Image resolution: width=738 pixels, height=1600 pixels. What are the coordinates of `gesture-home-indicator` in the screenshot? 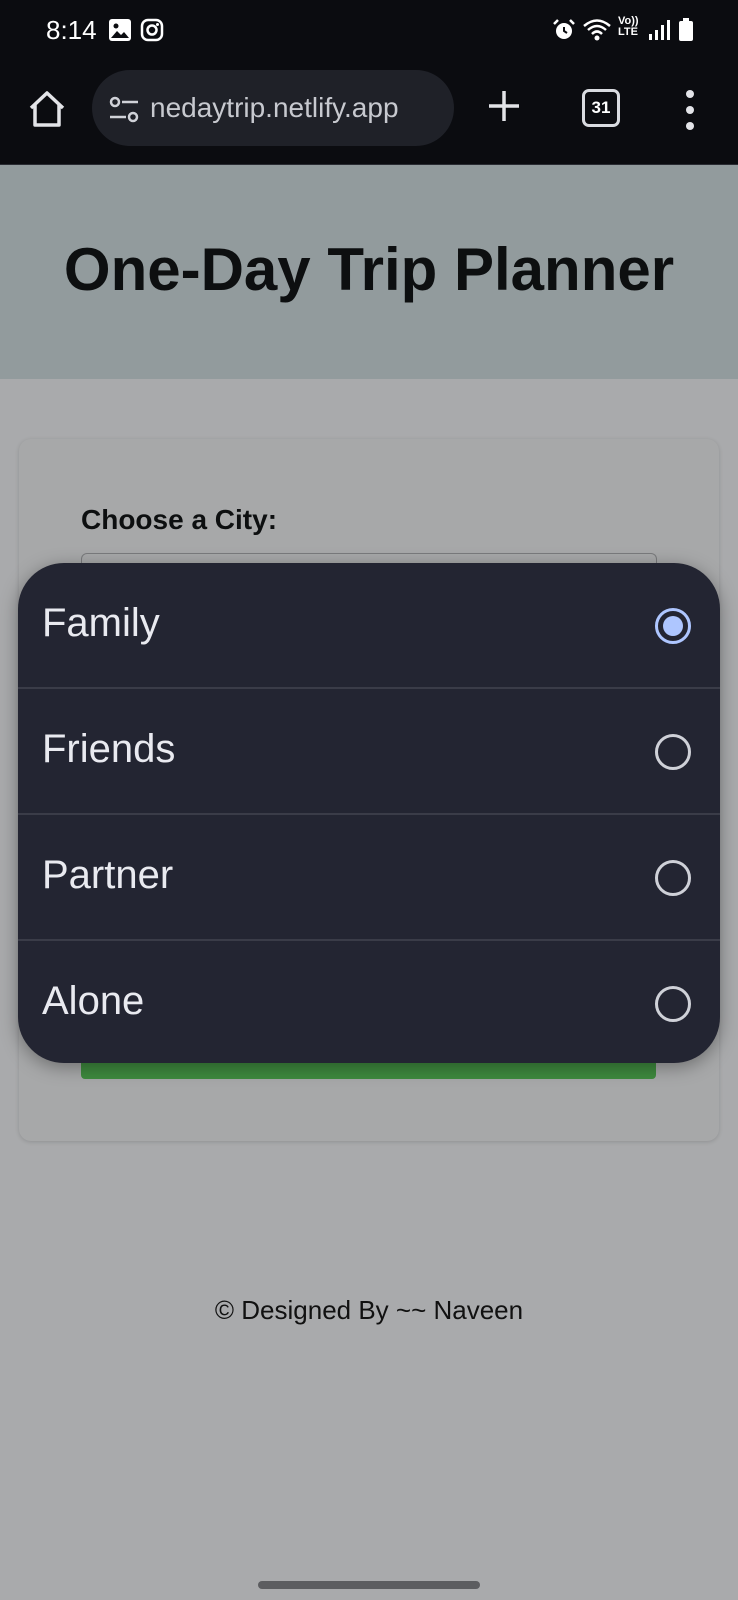 It's located at (369, 1585).